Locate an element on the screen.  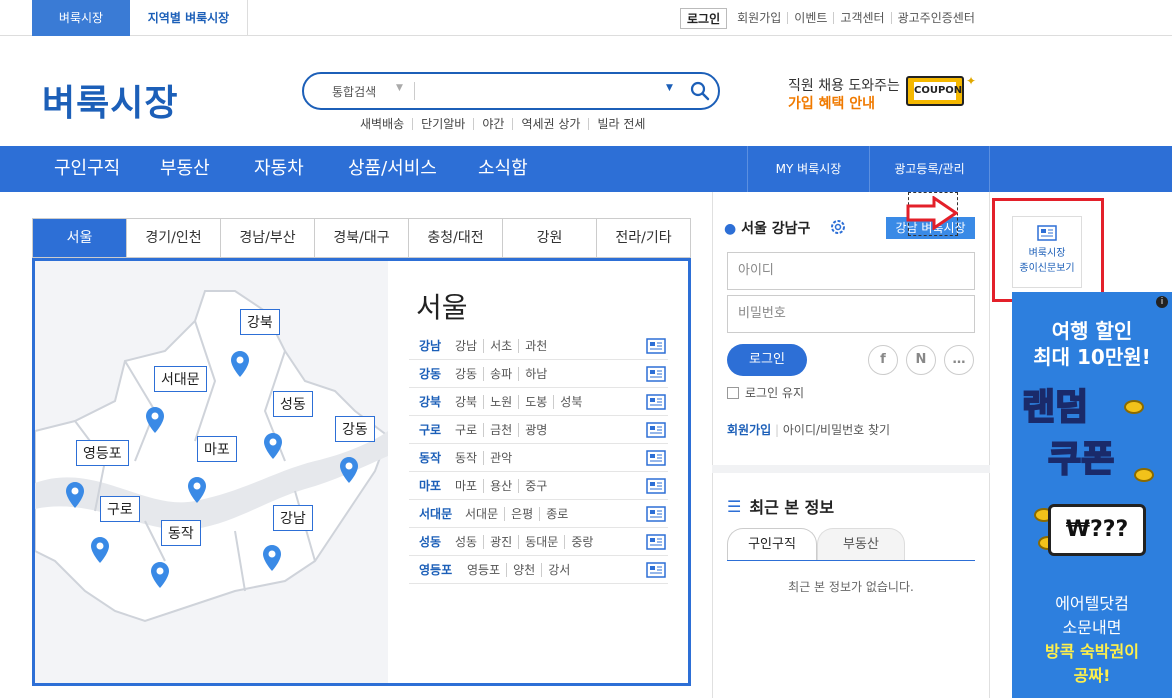
region-name: 동작 is located at coordinates (432, 457).